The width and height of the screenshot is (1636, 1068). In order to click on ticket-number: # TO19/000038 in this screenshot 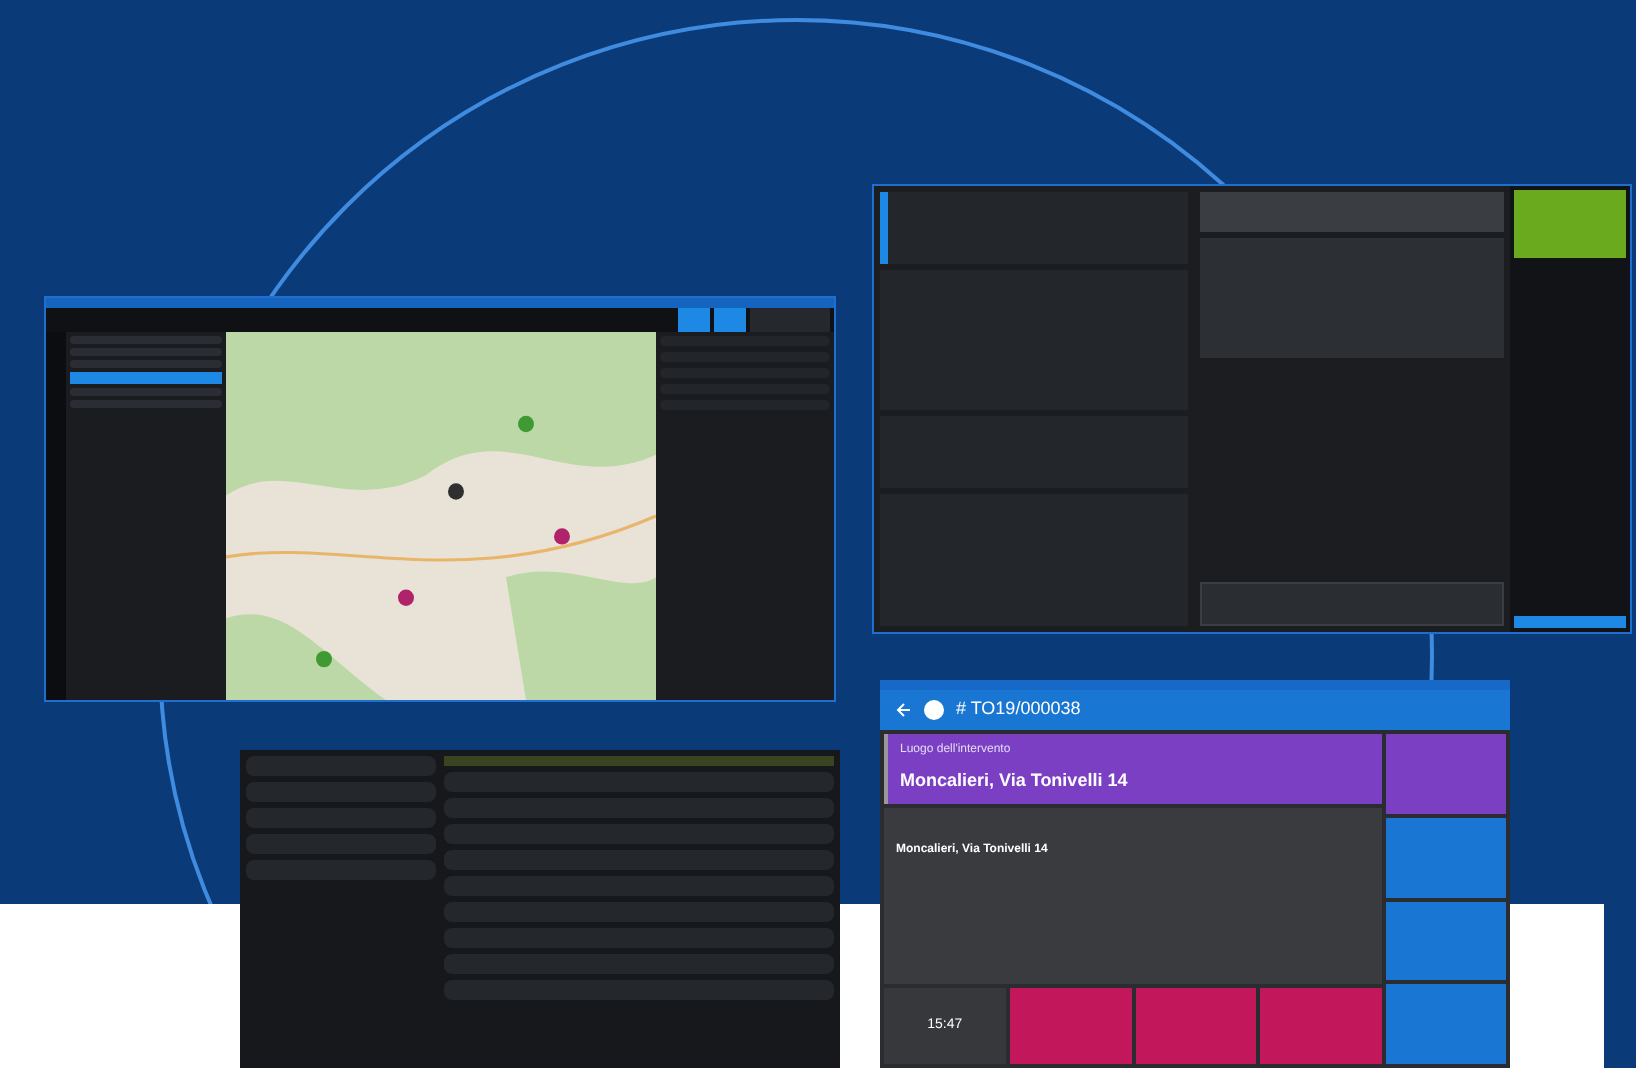, I will do `click(1018, 709)`.